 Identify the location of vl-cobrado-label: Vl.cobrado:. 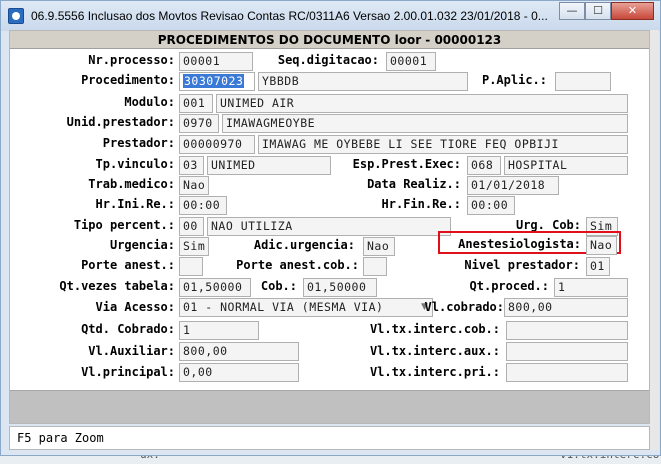
(464, 307).